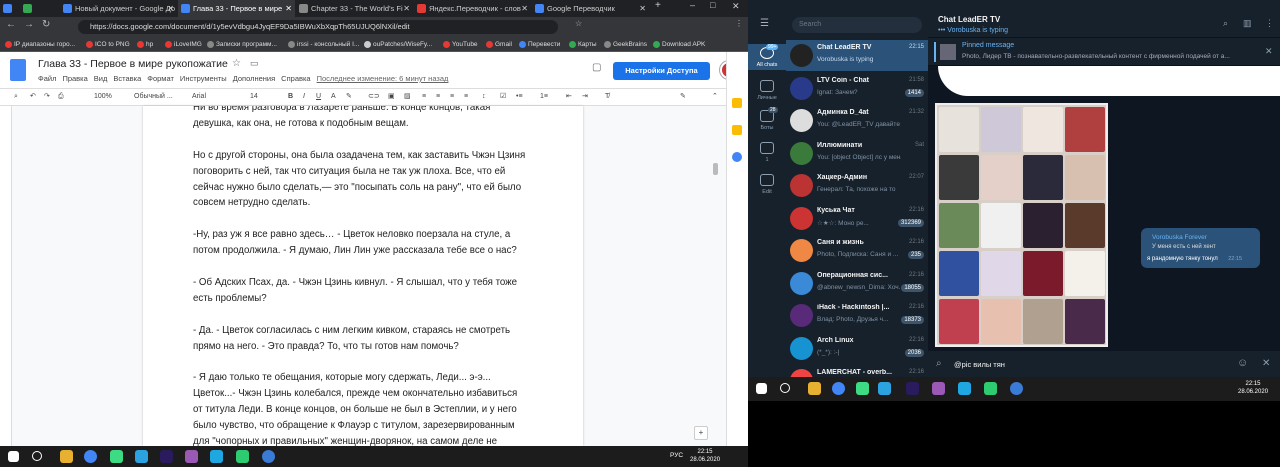 This screenshot has width=1280, height=467. What do you see at coordinates (678, 44) in the screenshot?
I see `bookmark-12: Download APK` at bounding box center [678, 44].